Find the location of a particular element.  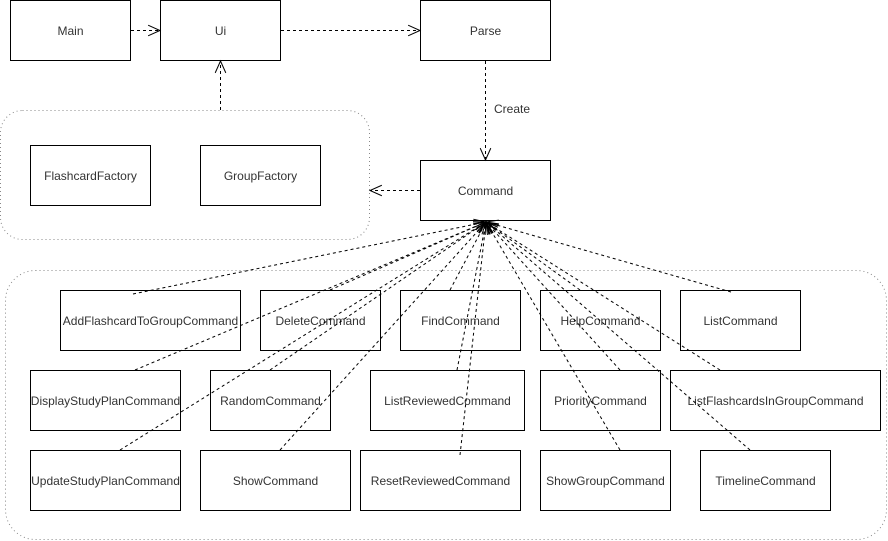

edge-show-group-arrowhead is located at coordinates (491, 227).